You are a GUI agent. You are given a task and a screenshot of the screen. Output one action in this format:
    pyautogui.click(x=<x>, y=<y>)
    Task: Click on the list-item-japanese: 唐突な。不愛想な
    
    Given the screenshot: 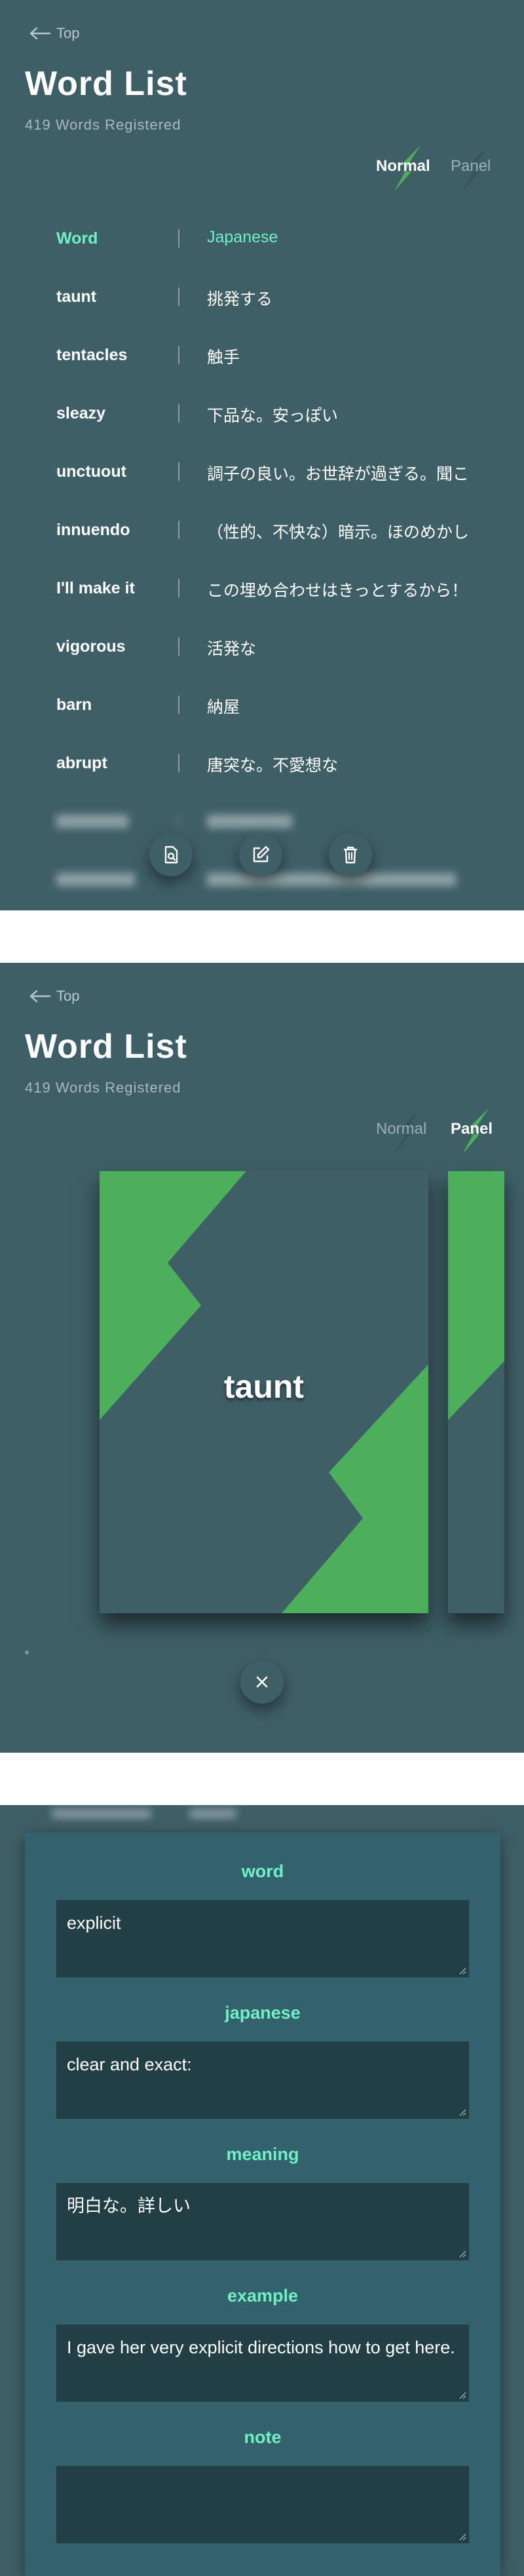 What is the action you would take?
    pyautogui.click(x=273, y=765)
    